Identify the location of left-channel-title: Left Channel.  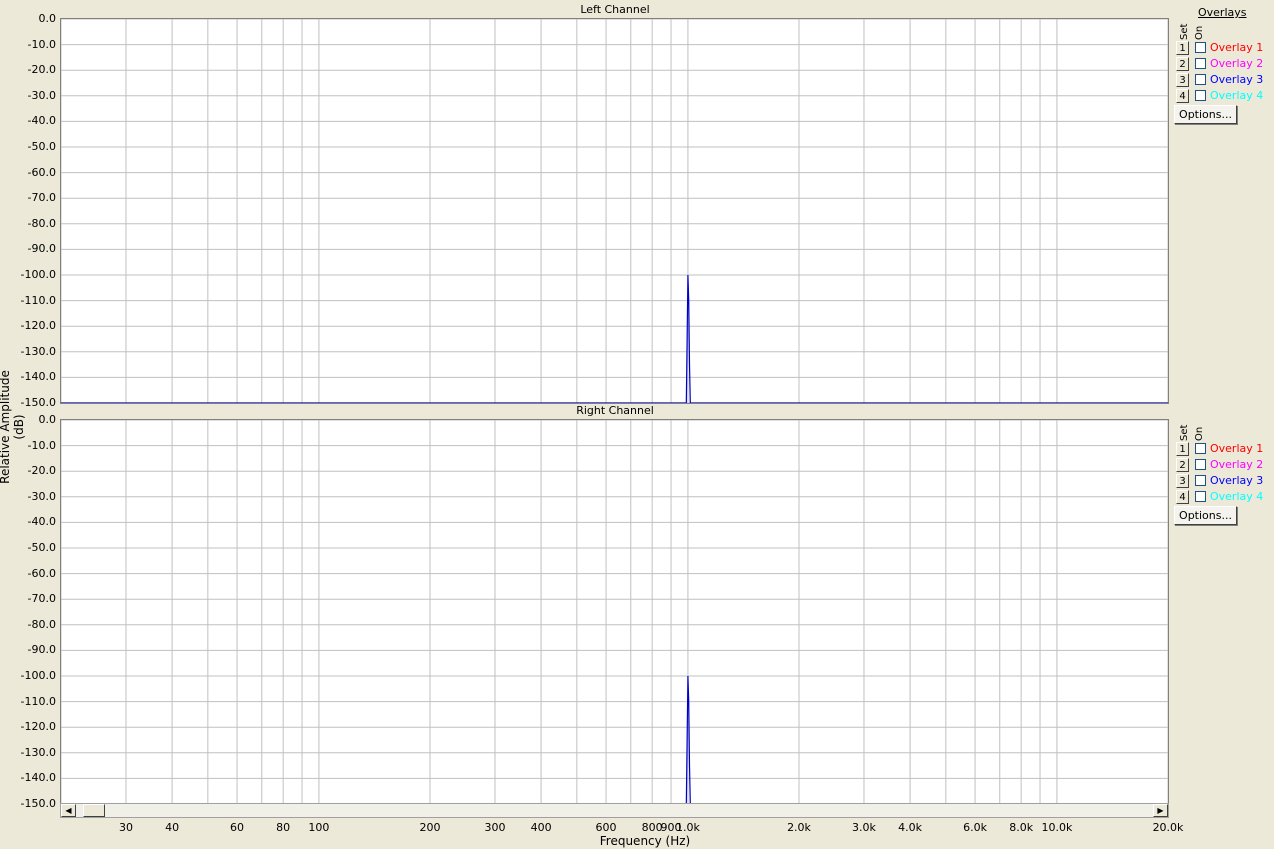
(615, 9).